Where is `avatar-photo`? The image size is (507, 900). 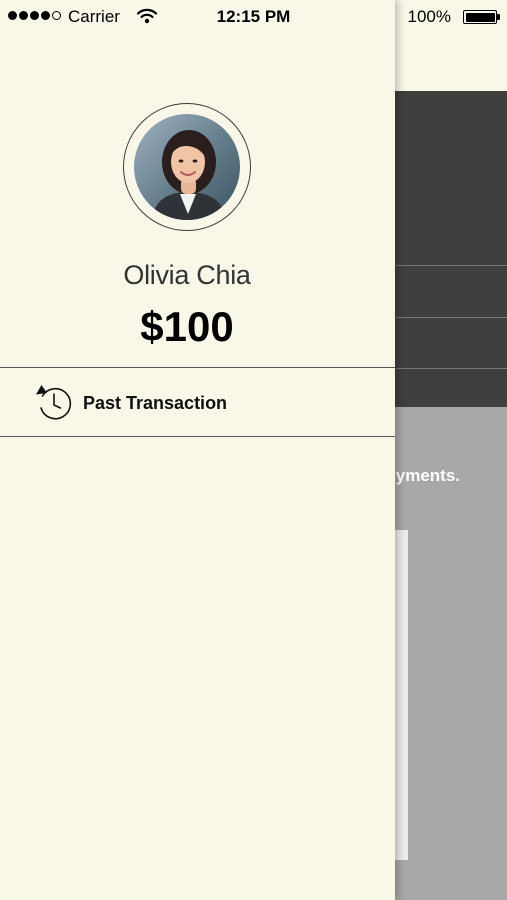
avatar-photo is located at coordinates (187, 167).